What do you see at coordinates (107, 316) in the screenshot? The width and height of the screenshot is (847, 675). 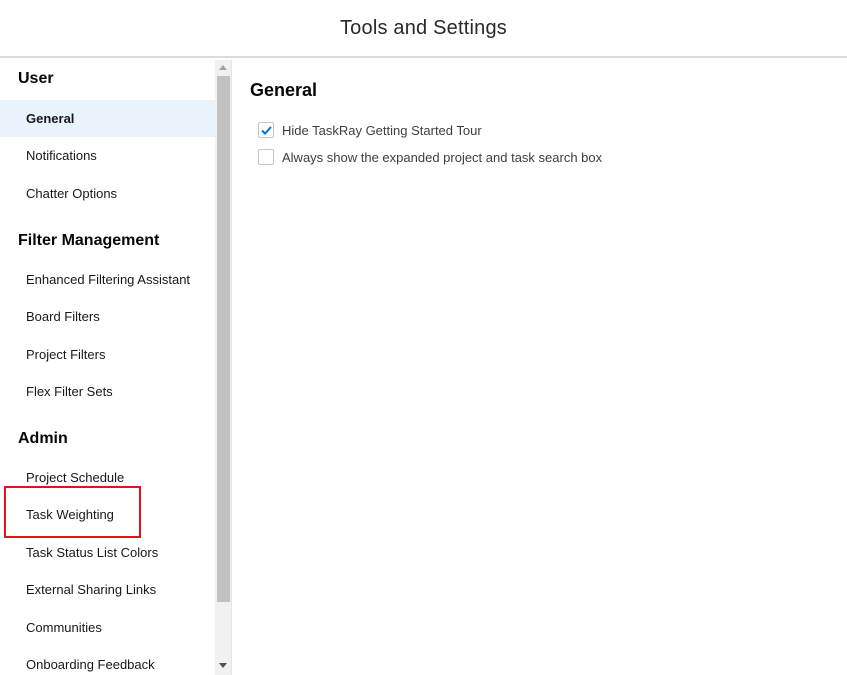 I see `sidebar-item-board-filters: Board Filters` at bounding box center [107, 316].